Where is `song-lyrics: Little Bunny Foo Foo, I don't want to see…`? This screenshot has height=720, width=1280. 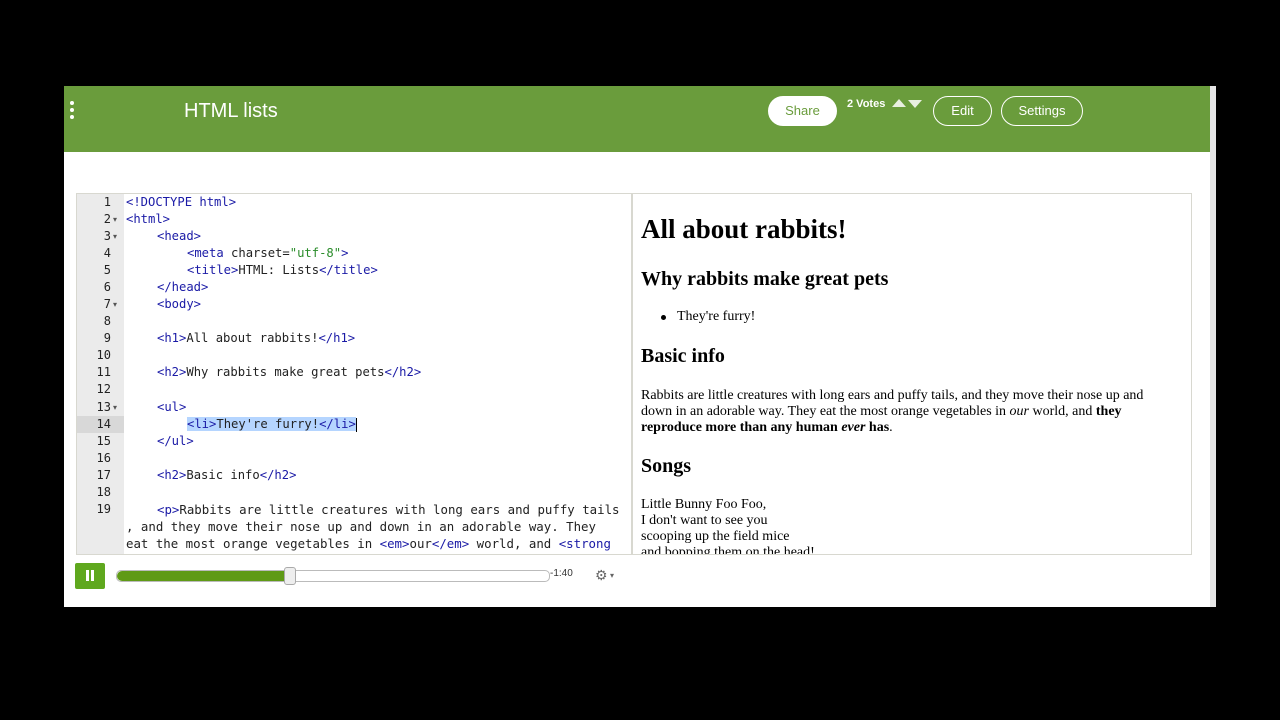 song-lyrics: Little Bunny Foo Foo, I don't want to see… is located at coordinates (906, 525).